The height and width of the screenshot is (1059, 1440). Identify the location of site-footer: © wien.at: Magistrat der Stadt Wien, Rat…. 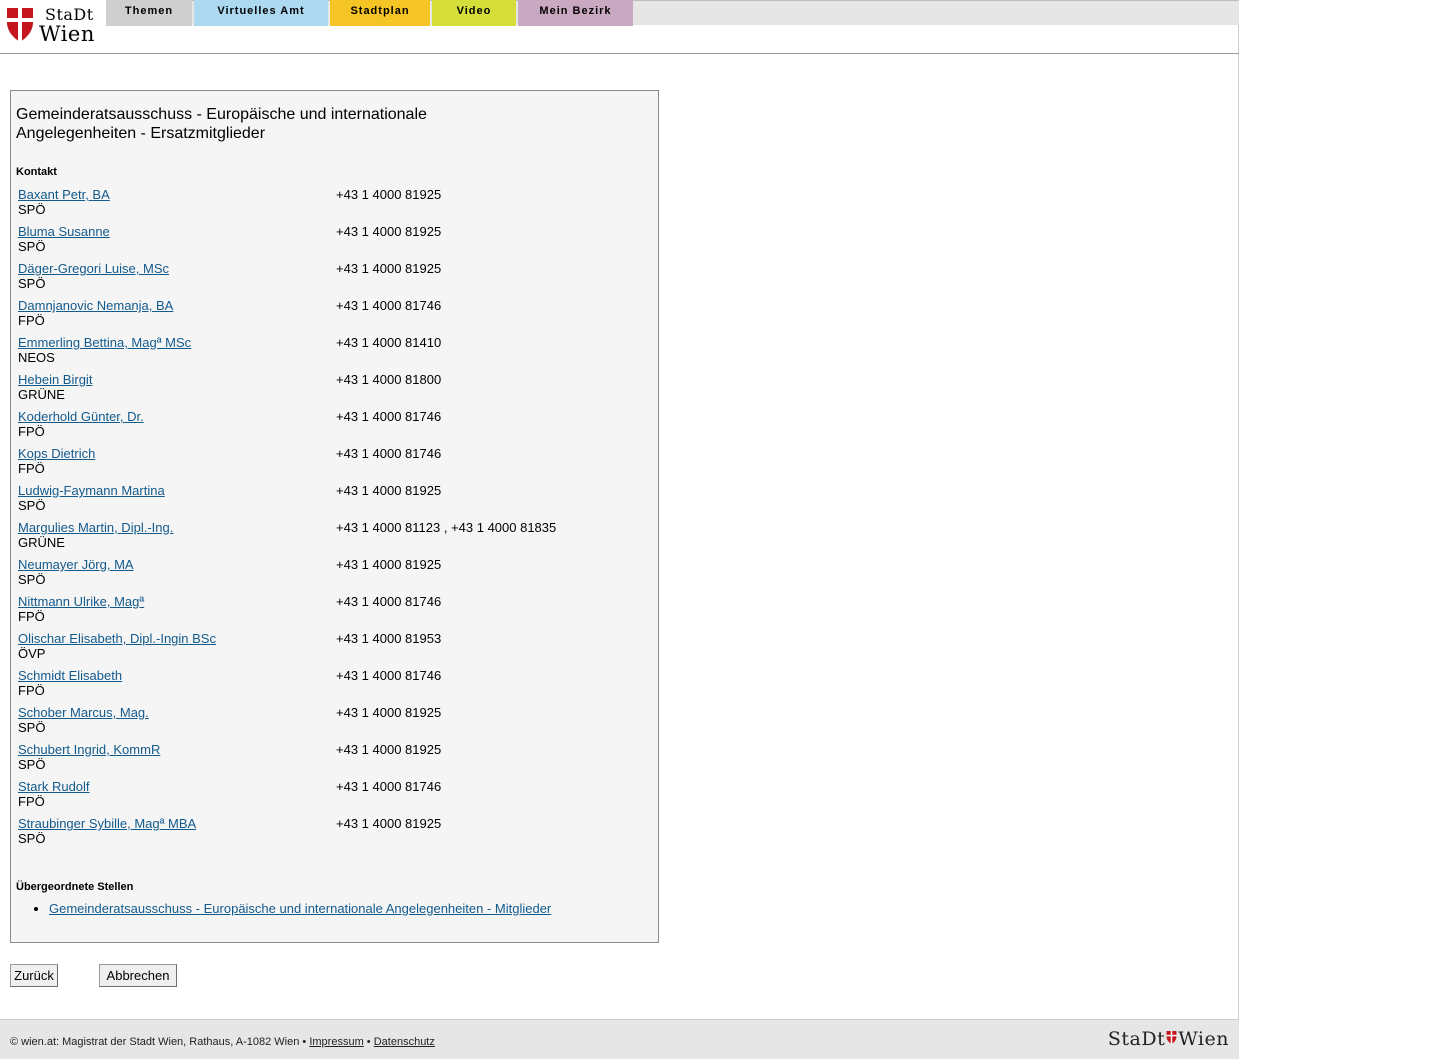
(619, 1039).